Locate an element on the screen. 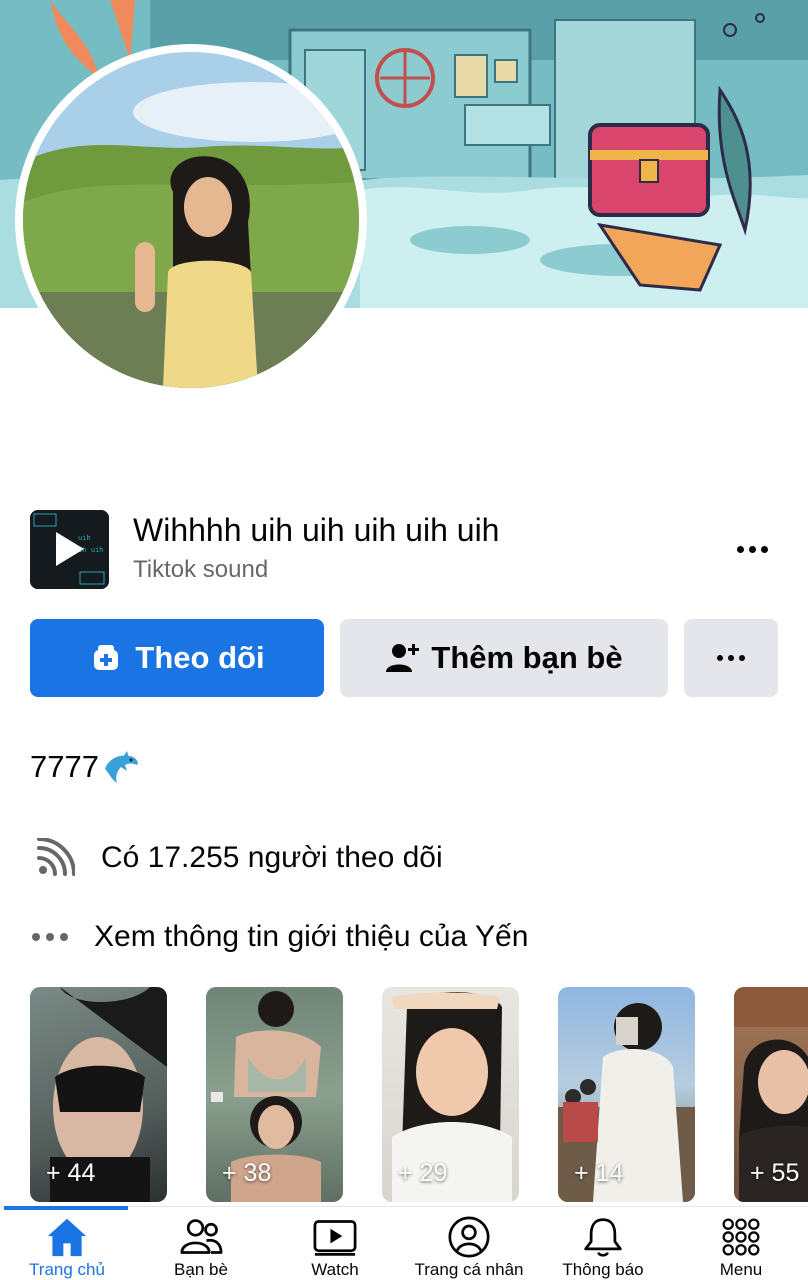  tab-home: Trang chủ is located at coordinates (67, 1245).